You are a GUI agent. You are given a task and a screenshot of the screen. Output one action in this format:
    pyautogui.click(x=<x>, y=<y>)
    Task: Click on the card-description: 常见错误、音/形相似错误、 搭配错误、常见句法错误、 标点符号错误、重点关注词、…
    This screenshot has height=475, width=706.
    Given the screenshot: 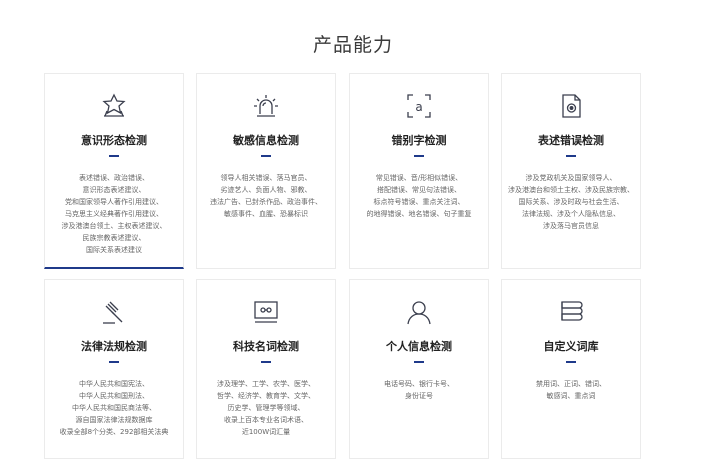 What is the action you would take?
    pyautogui.click(x=419, y=196)
    